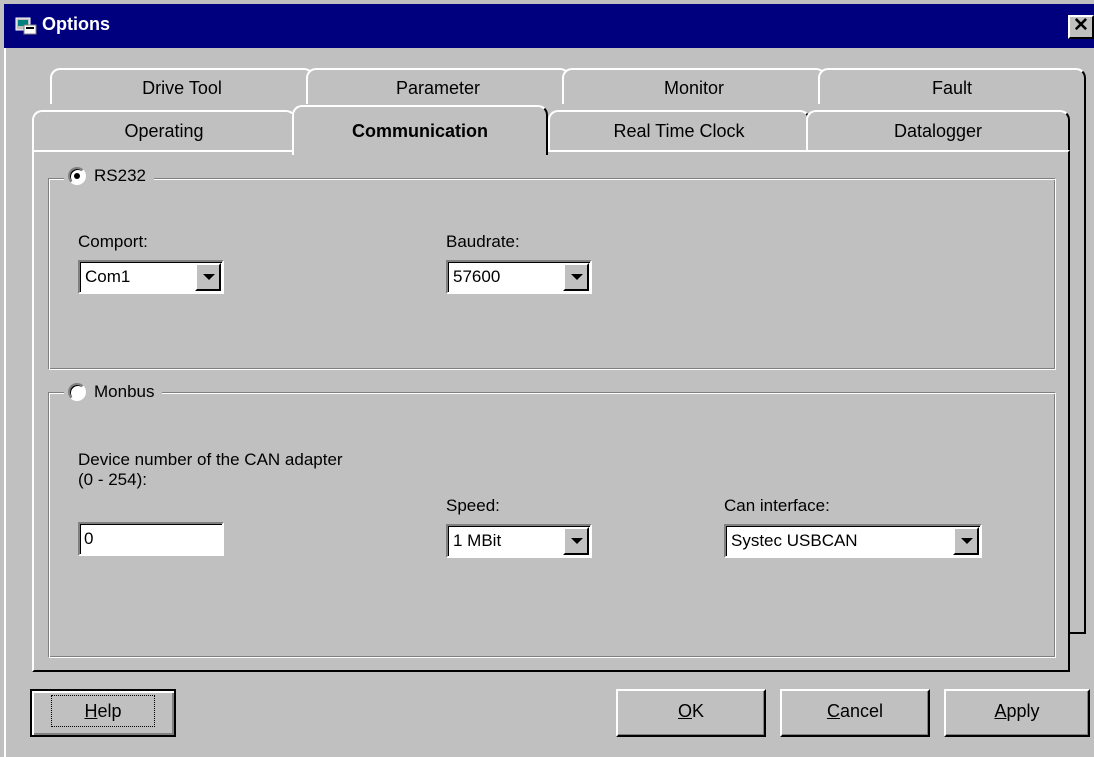 The image size is (1094, 757). Describe the element at coordinates (477, 276) in the screenshot. I see `baudrate-value: 57600` at that location.